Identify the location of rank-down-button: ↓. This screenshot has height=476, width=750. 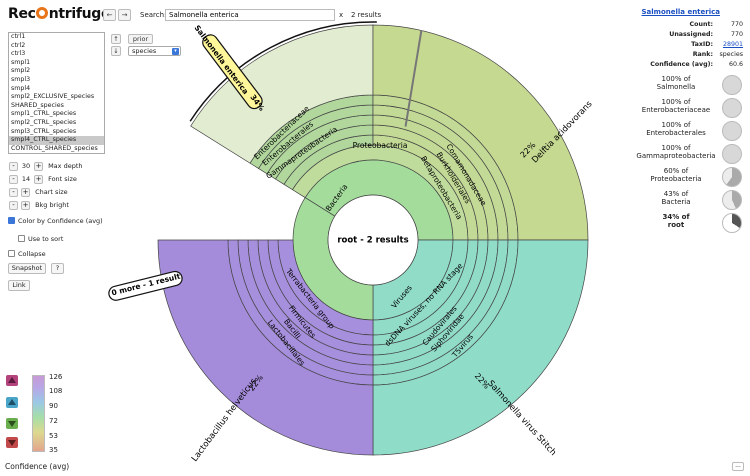
(116, 51).